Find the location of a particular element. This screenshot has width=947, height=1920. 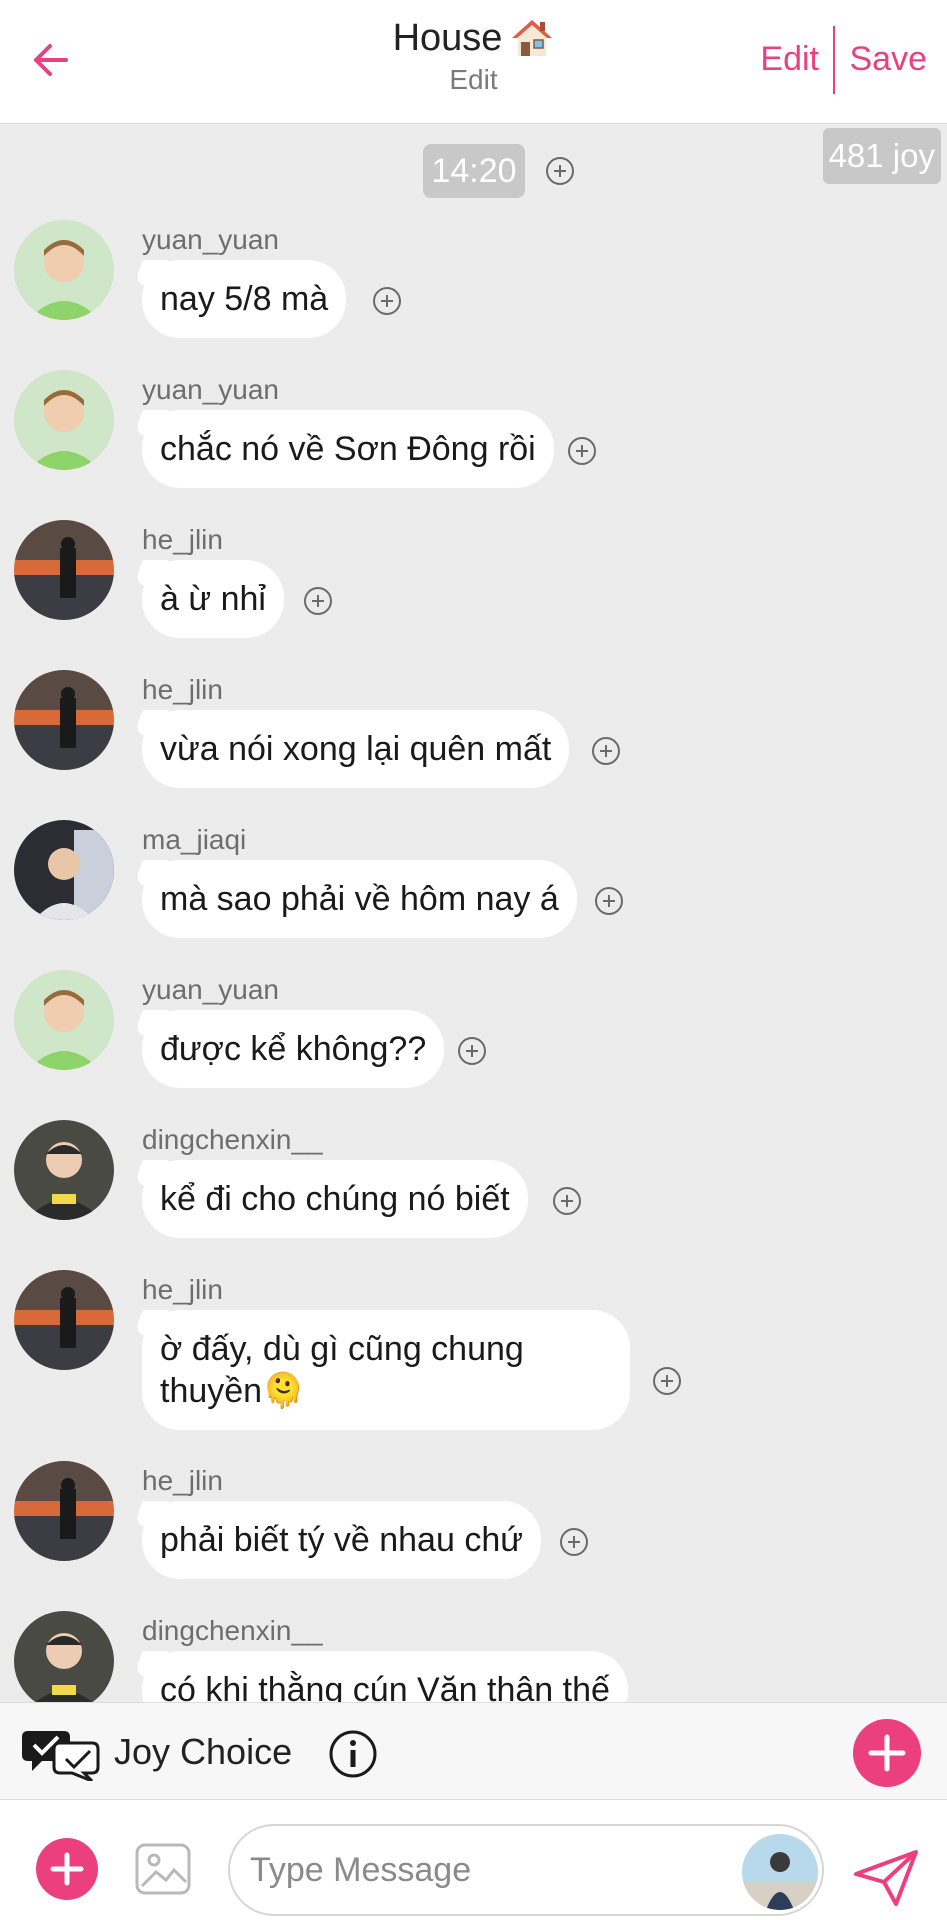

joy-add-button is located at coordinates (887, 1753).